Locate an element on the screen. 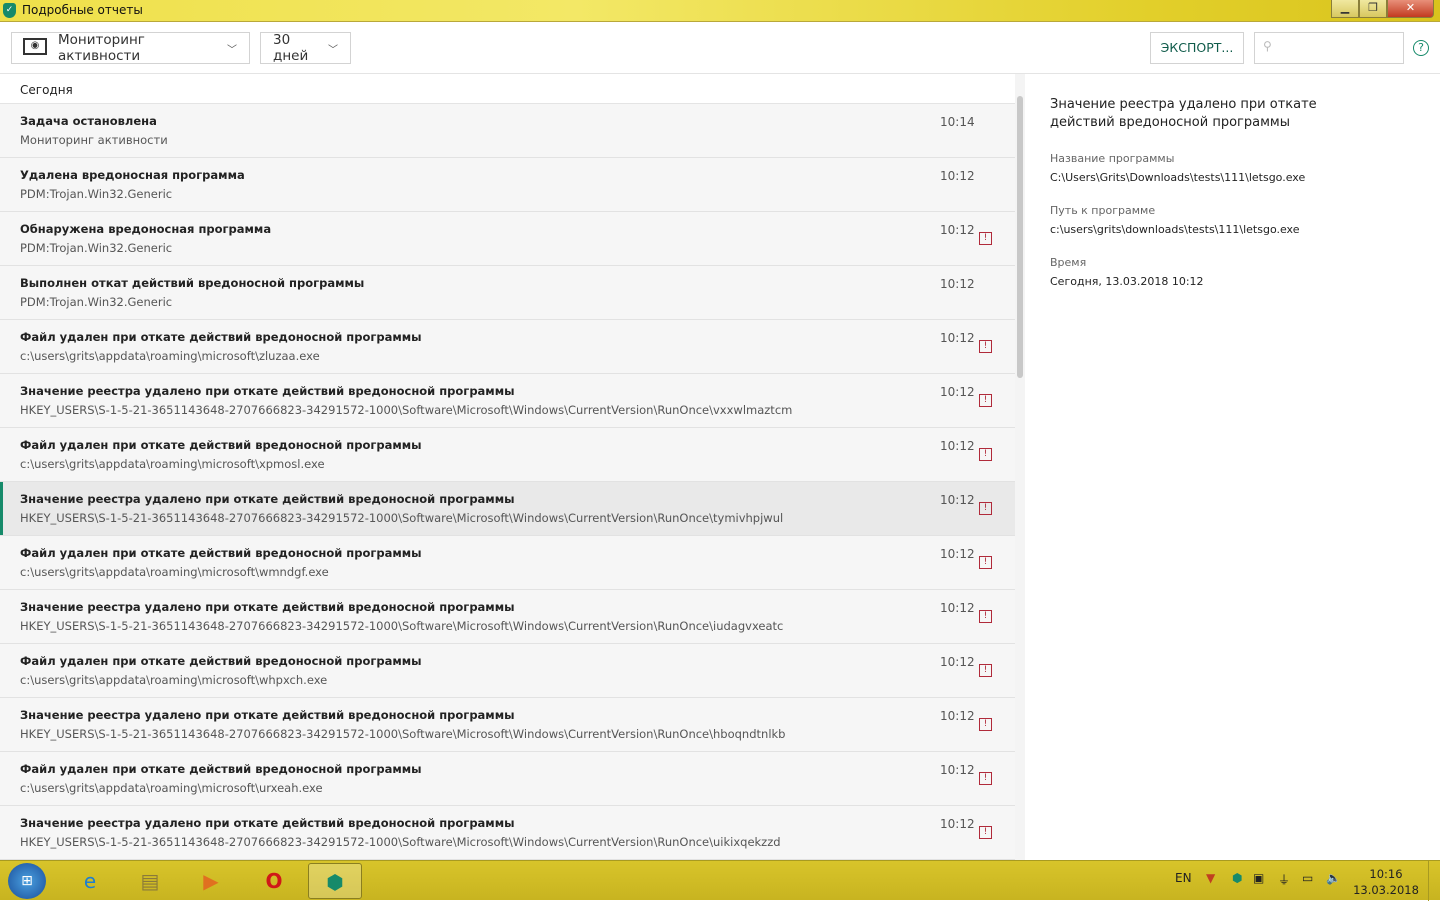  field-label: Путь к программе is located at coordinates (1103, 210).